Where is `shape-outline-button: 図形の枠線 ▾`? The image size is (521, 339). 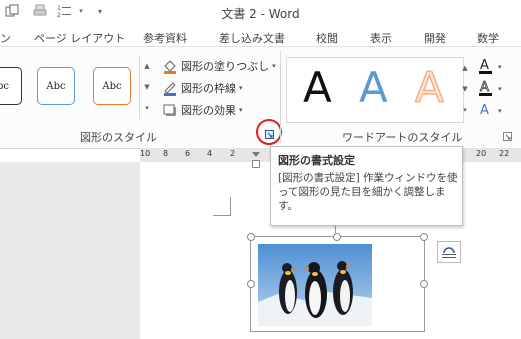
shape-outline-button: 図形の枠線 ▾ is located at coordinates (202, 88).